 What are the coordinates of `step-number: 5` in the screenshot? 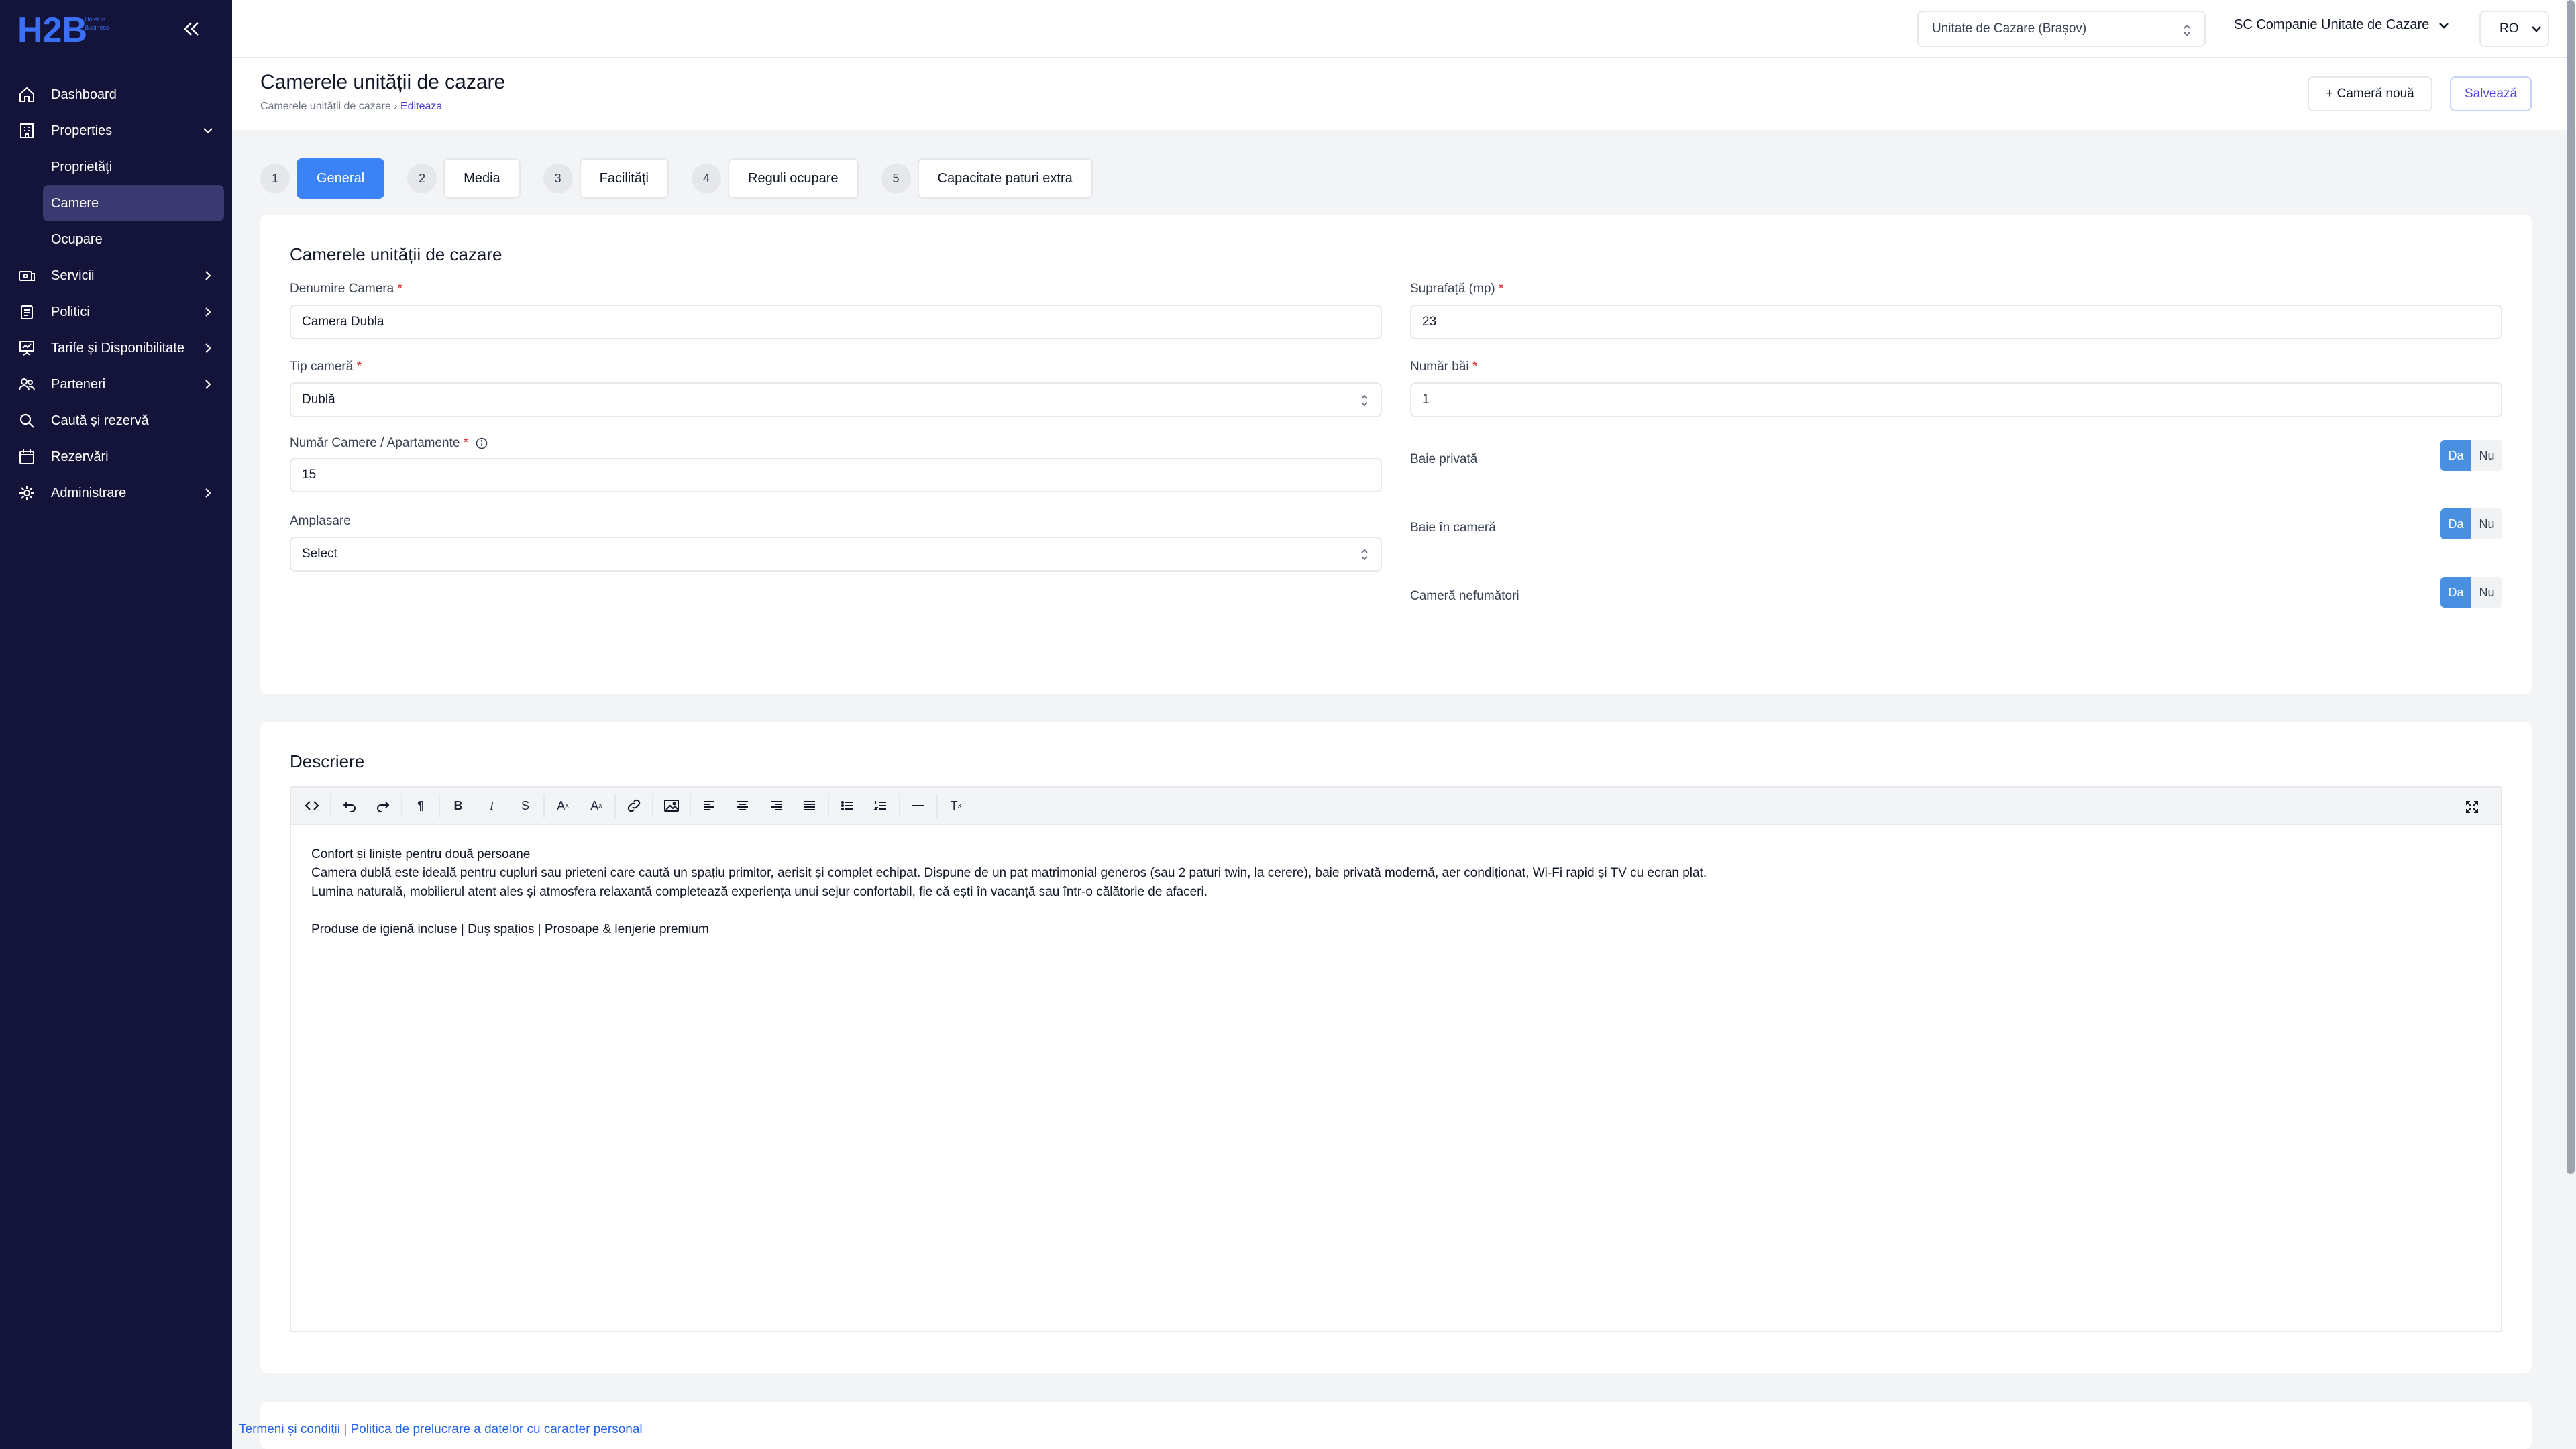 It's located at (896, 178).